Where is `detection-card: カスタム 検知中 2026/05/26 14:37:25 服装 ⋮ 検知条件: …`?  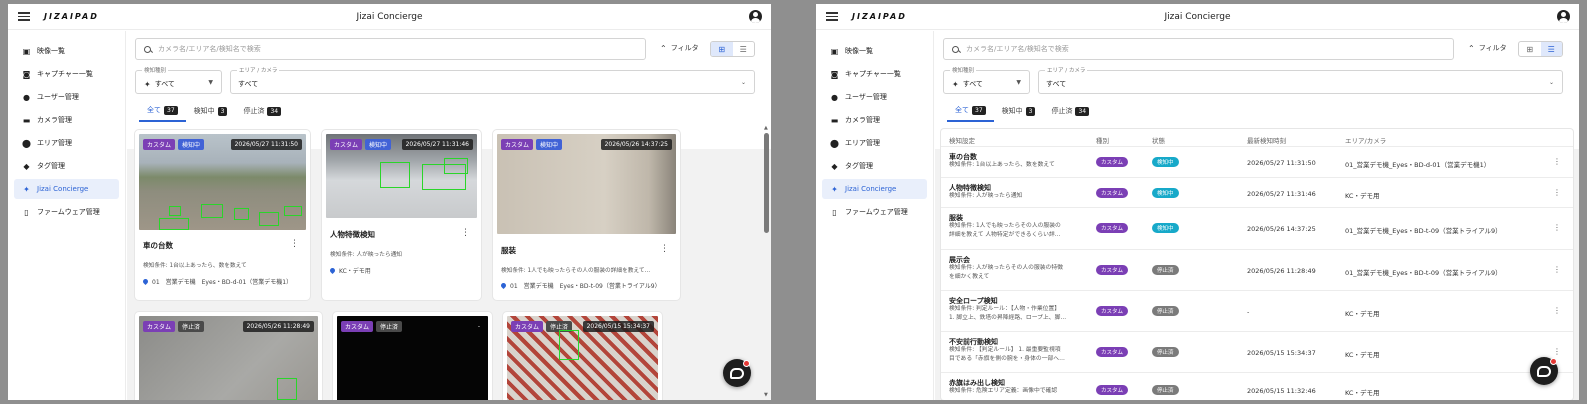 detection-card: カスタム 検知中 2026/05/26 14:37:25 服装 ⋮ 検知条件: … is located at coordinates (586, 215).